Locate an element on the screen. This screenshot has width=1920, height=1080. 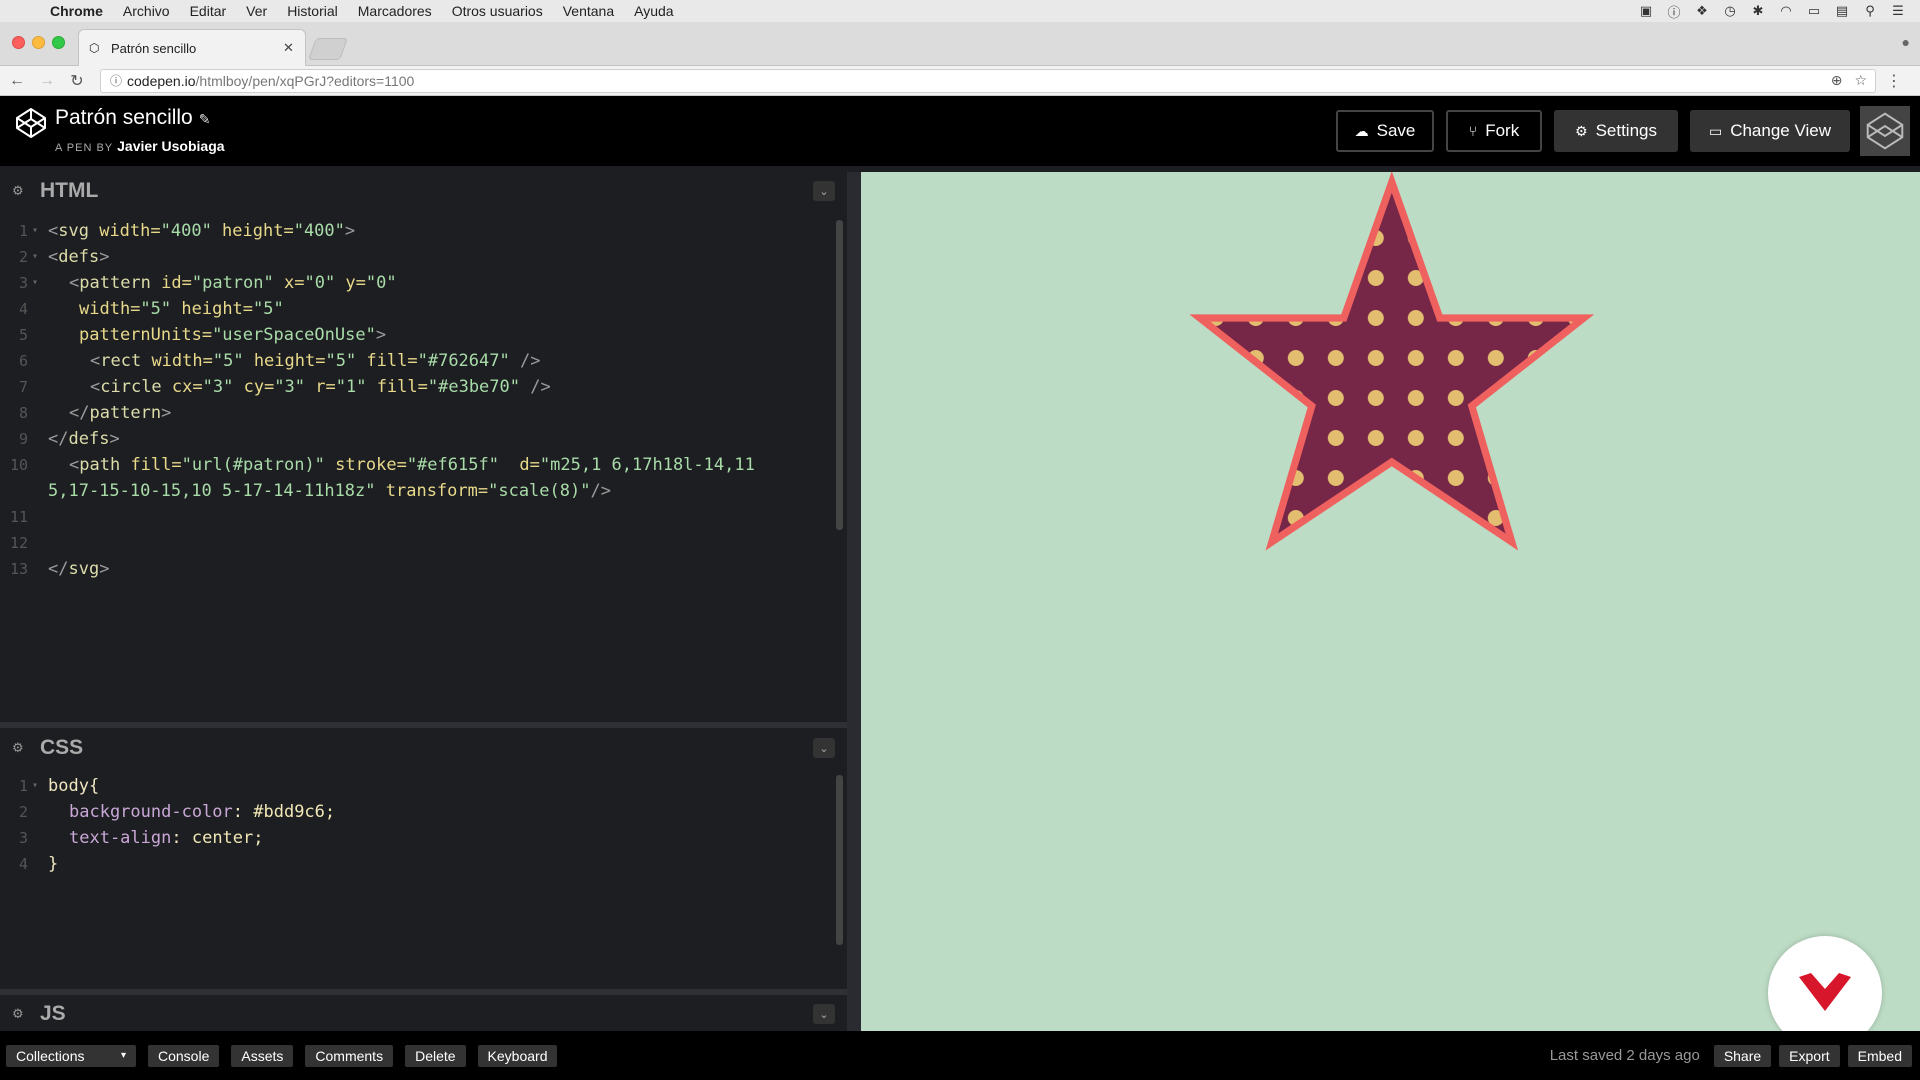
html-editor-header: ⚙ HTML ⌄ is located at coordinates (423, 191).